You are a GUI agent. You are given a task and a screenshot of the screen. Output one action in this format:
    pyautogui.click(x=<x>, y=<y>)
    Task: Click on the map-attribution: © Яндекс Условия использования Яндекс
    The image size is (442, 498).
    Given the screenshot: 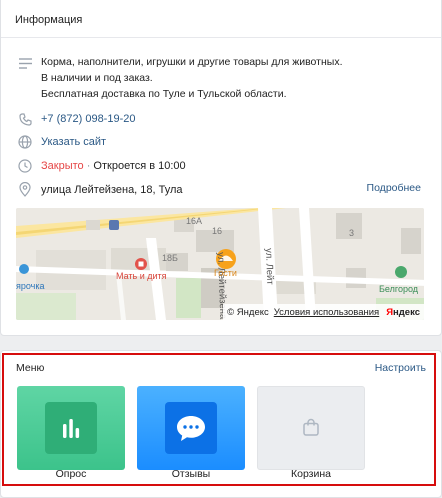 What is the action you would take?
    pyautogui.click(x=323, y=312)
    